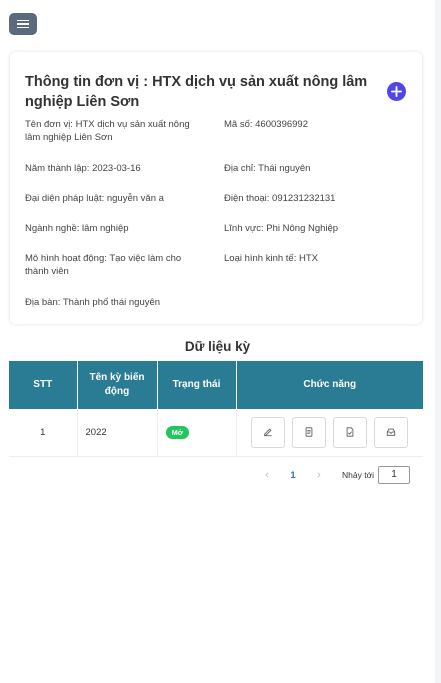 The width and height of the screenshot is (441, 683). What do you see at coordinates (334, 475) in the screenshot?
I see `pagination: ‹ 1 › Nhảy tới 1` at bounding box center [334, 475].